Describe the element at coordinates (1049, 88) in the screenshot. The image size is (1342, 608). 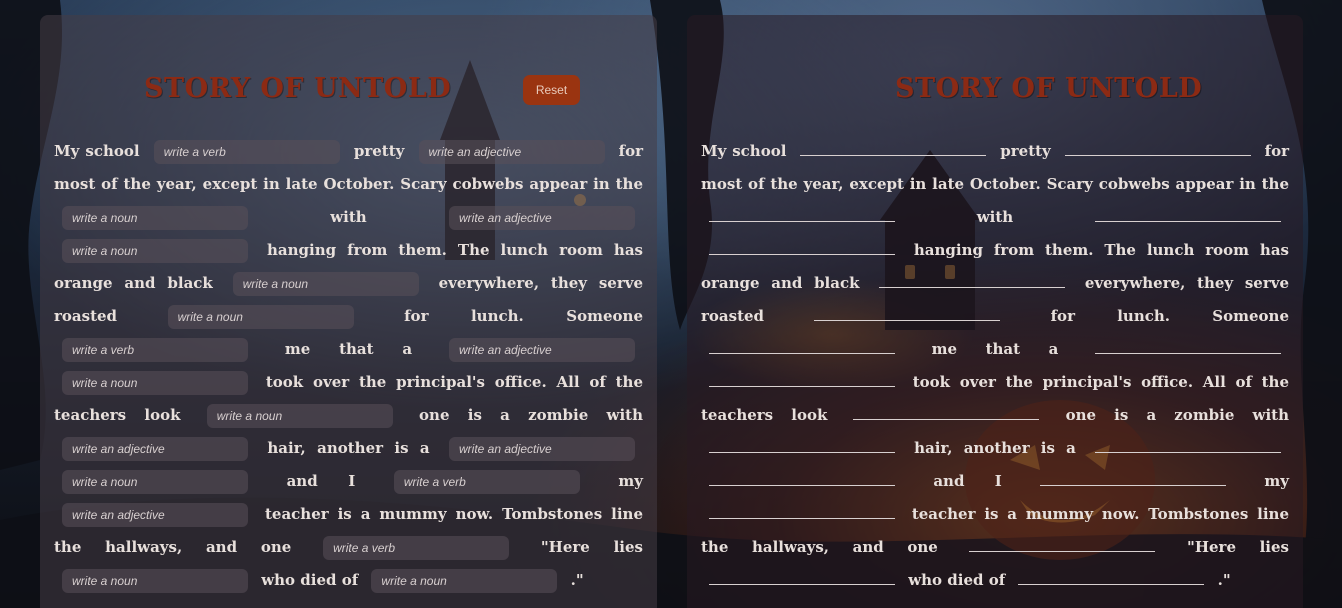
I see `story-preview-title: STORY OF UNTOLD` at that location.